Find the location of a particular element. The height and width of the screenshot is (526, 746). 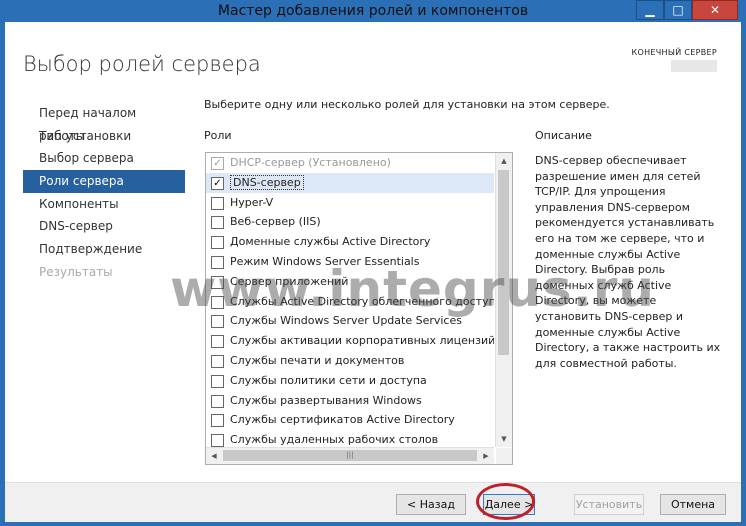

nav-step-6: DNS-сервер is located at coordinates (104, 226).